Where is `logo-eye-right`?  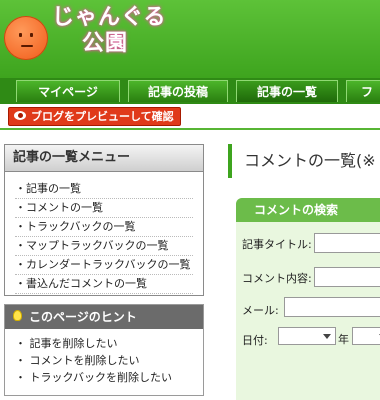 logo-eye-right is located at coordinates (31, 35).